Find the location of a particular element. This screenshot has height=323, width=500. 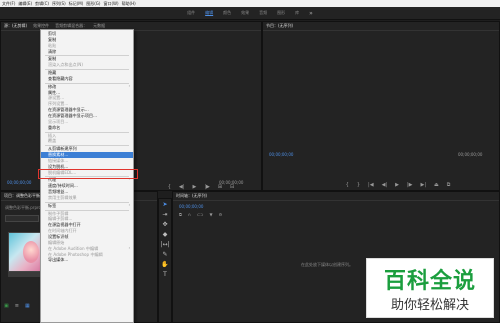

overwrite-icon: ⊟ is located at coordinates (232, 187).